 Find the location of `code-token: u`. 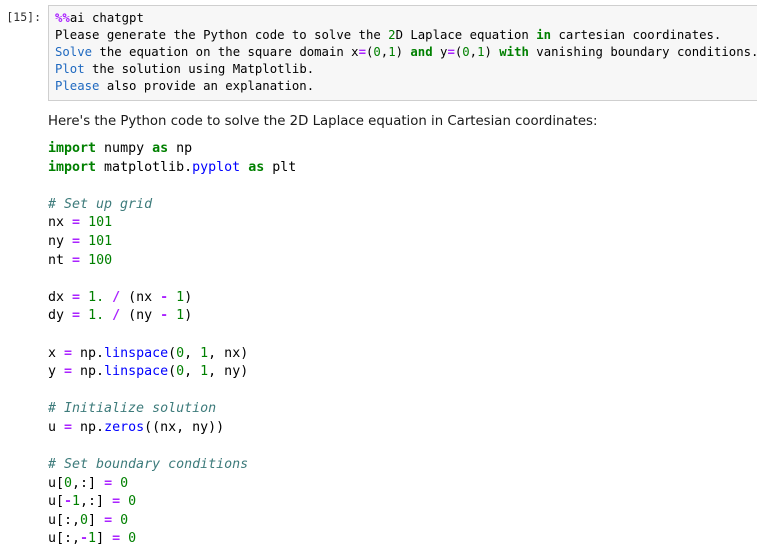

code-token: u is located at coordinates (56, 427).